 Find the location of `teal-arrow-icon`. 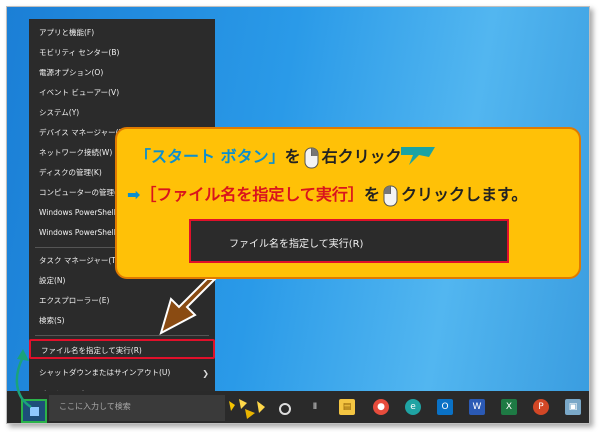

teal-arrow-icon is located at coordinates (418, 156).